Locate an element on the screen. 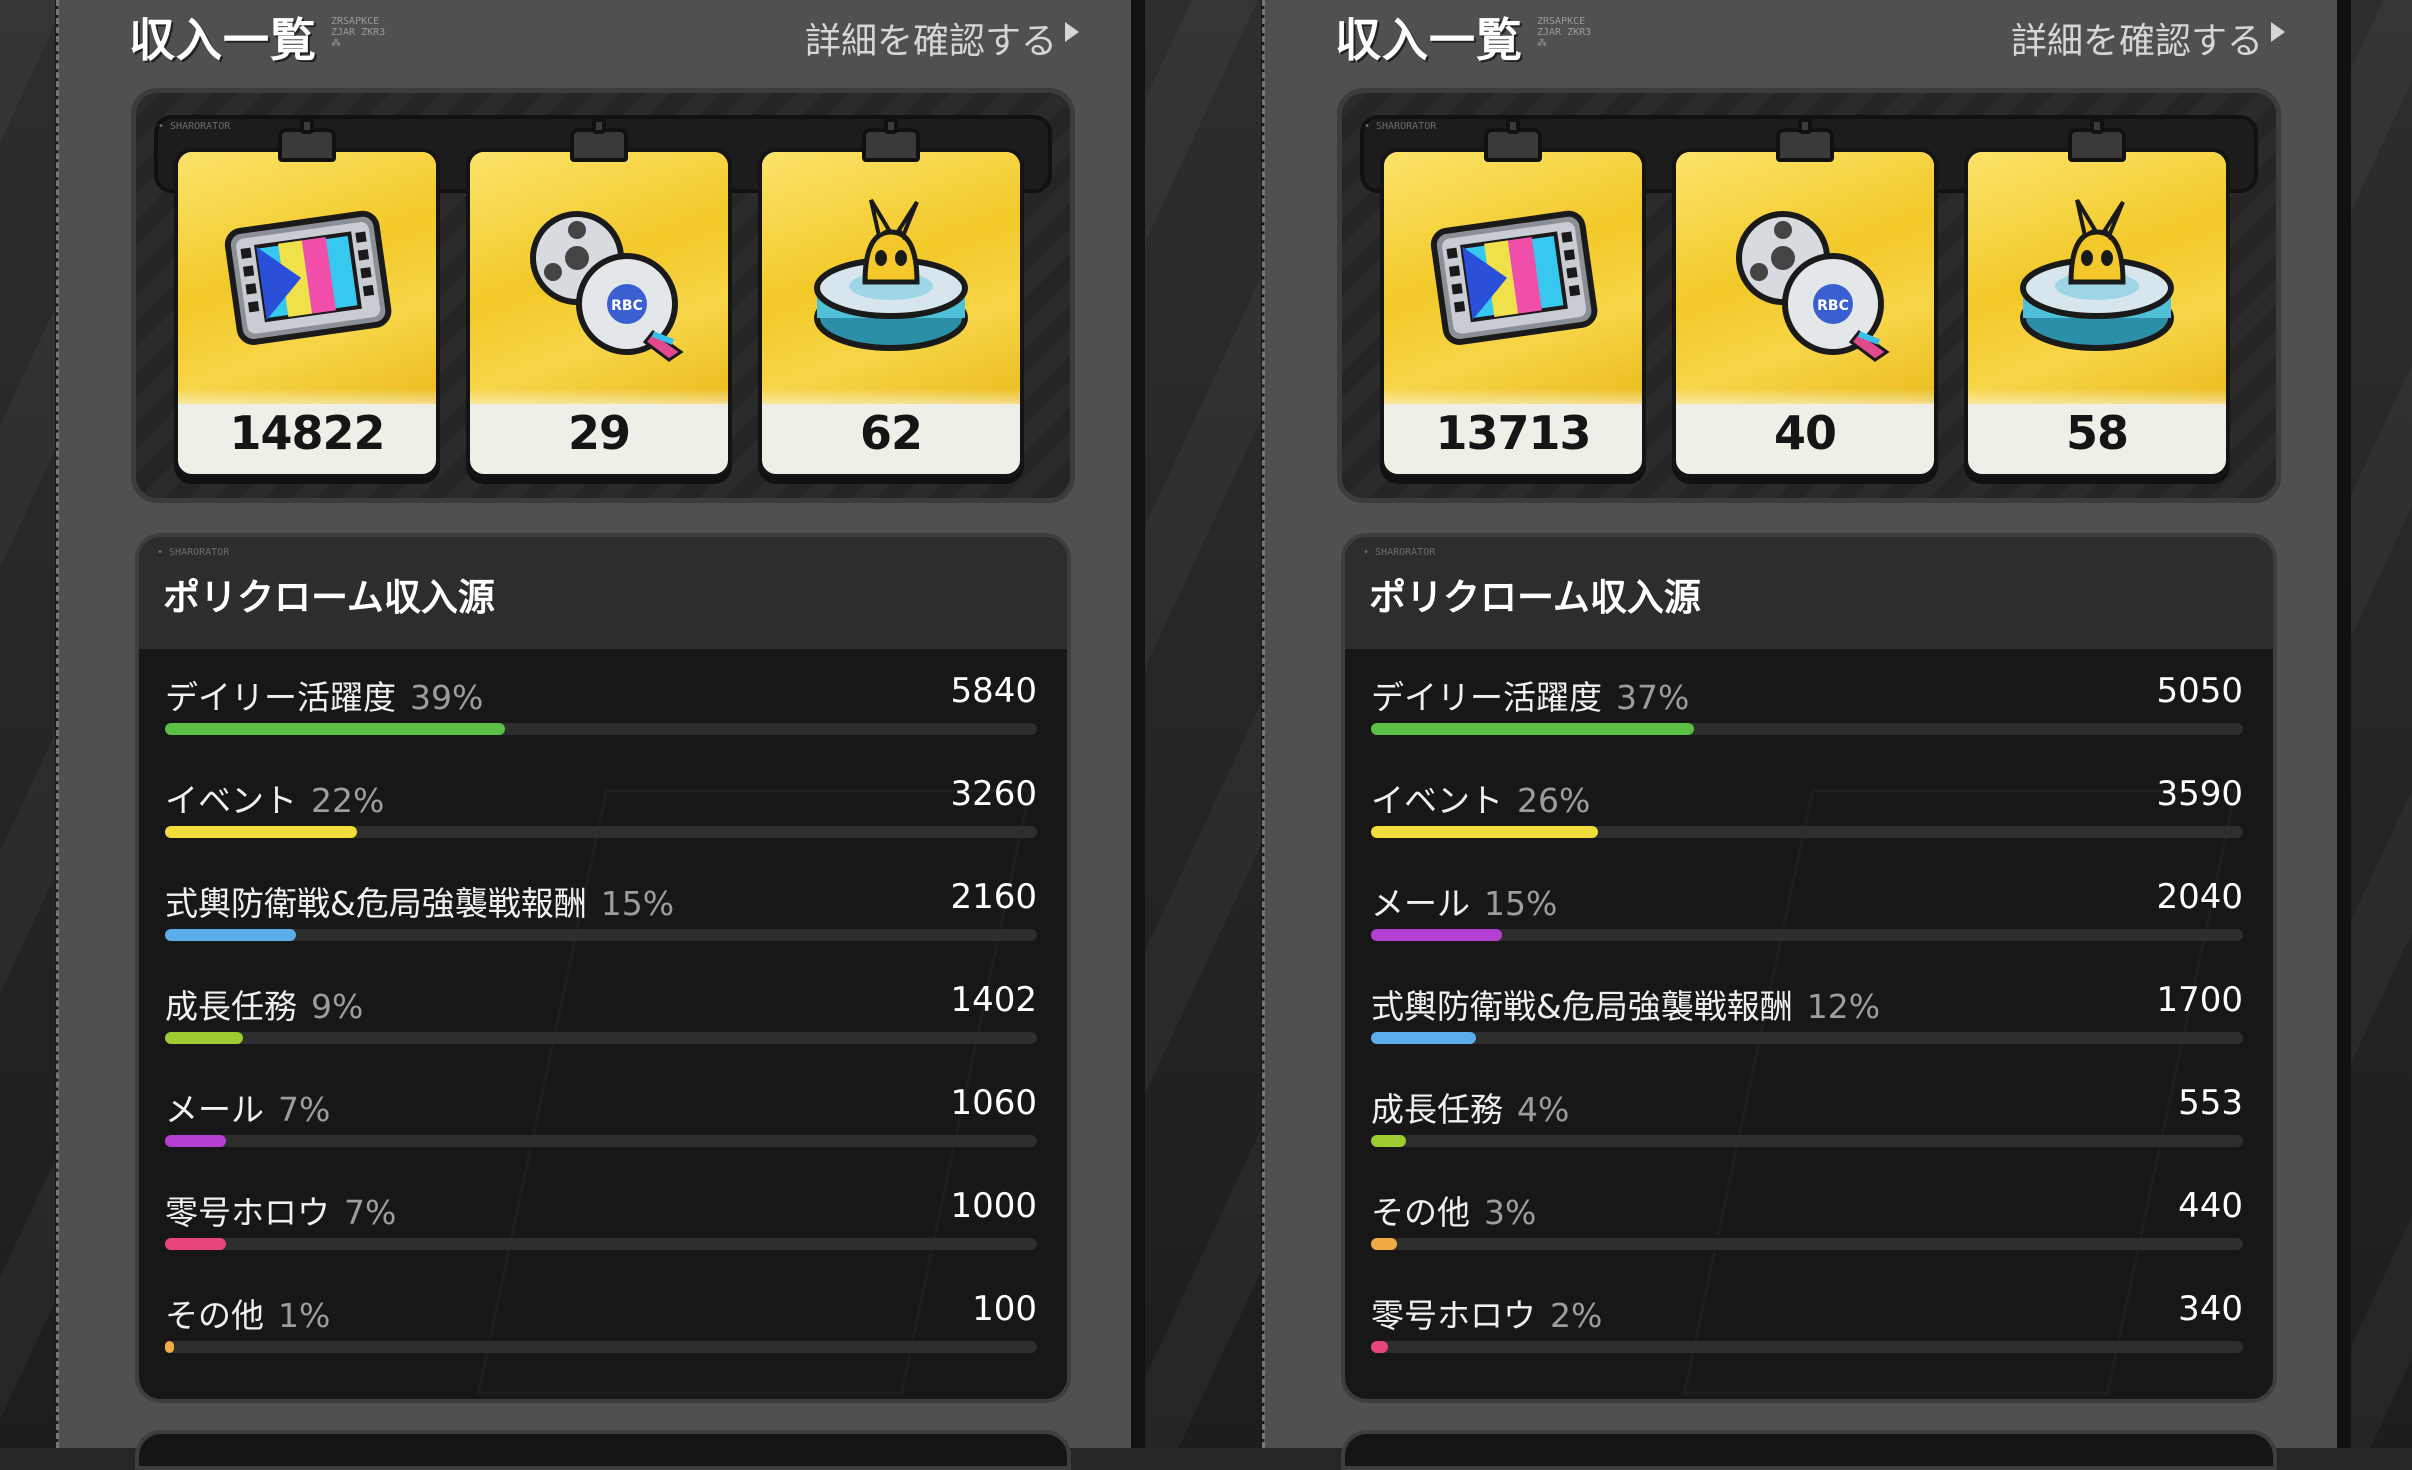 The image size is (2412, 1470). reward-count: 62 is located at coordinates (891, 433).